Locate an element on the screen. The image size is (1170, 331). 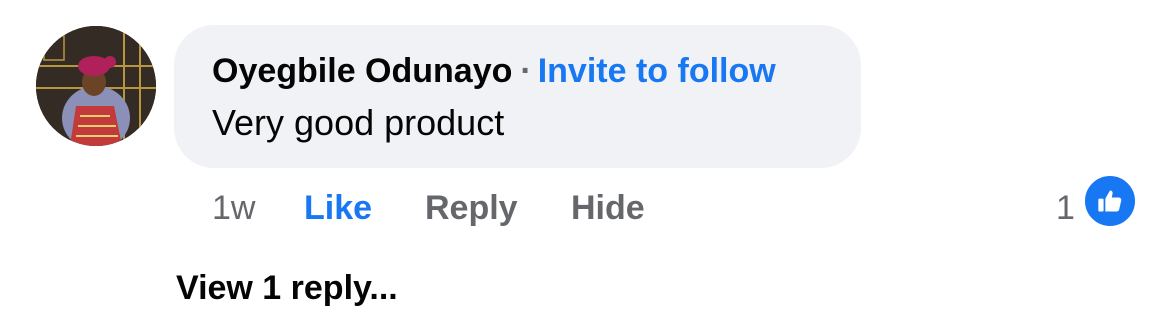
timestamp: 1w is located at coordinates (233, 208).